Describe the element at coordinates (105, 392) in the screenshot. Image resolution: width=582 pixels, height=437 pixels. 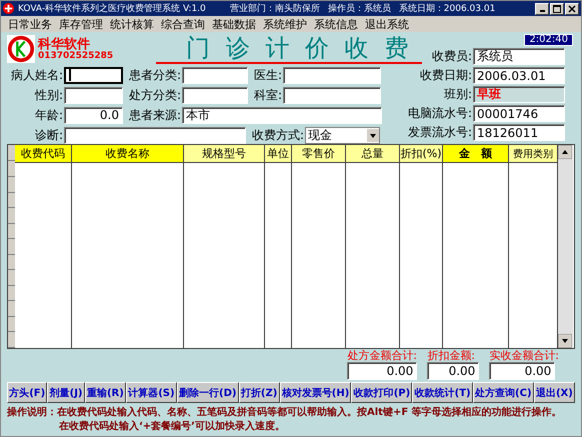
I see `action-button: 重输(R)` at that location.